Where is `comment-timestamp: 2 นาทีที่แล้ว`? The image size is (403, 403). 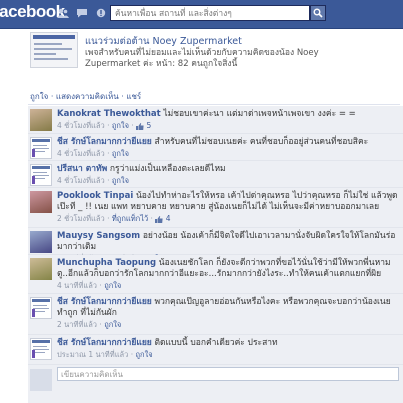
comment-timestamp: 2 นาทีที่แล้ว is located at coordinates (77, 324).